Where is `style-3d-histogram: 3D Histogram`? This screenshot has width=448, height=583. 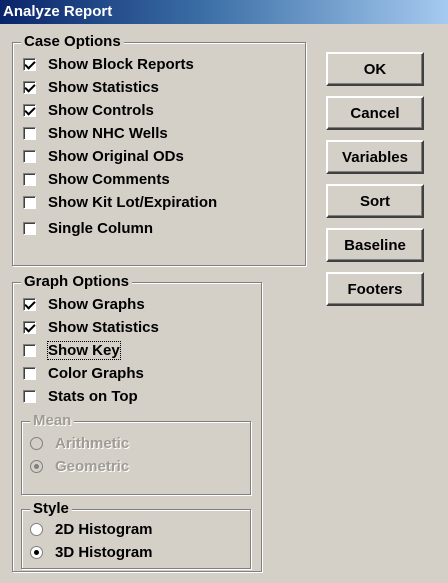 style-3d-histogram: 3D Histogram is located at coordinates (91, 552).